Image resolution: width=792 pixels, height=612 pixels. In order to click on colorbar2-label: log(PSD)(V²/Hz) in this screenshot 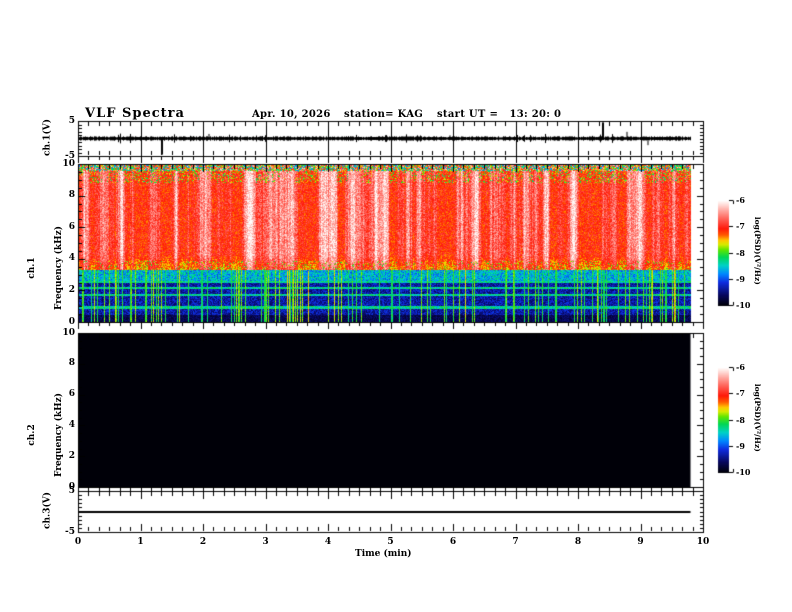, I will do `click(757, 417)`.